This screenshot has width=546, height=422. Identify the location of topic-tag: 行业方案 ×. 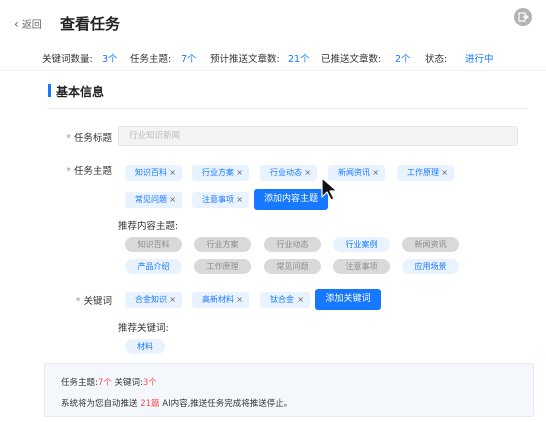
(220, 173).